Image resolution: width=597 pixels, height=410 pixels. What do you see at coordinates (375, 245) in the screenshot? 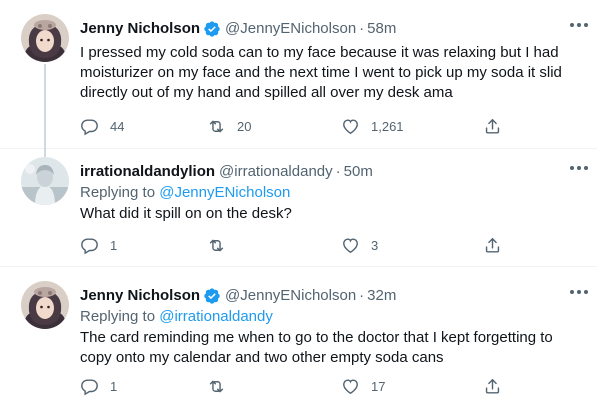
I see `like-count: 3` at bounding box center [375, 245].